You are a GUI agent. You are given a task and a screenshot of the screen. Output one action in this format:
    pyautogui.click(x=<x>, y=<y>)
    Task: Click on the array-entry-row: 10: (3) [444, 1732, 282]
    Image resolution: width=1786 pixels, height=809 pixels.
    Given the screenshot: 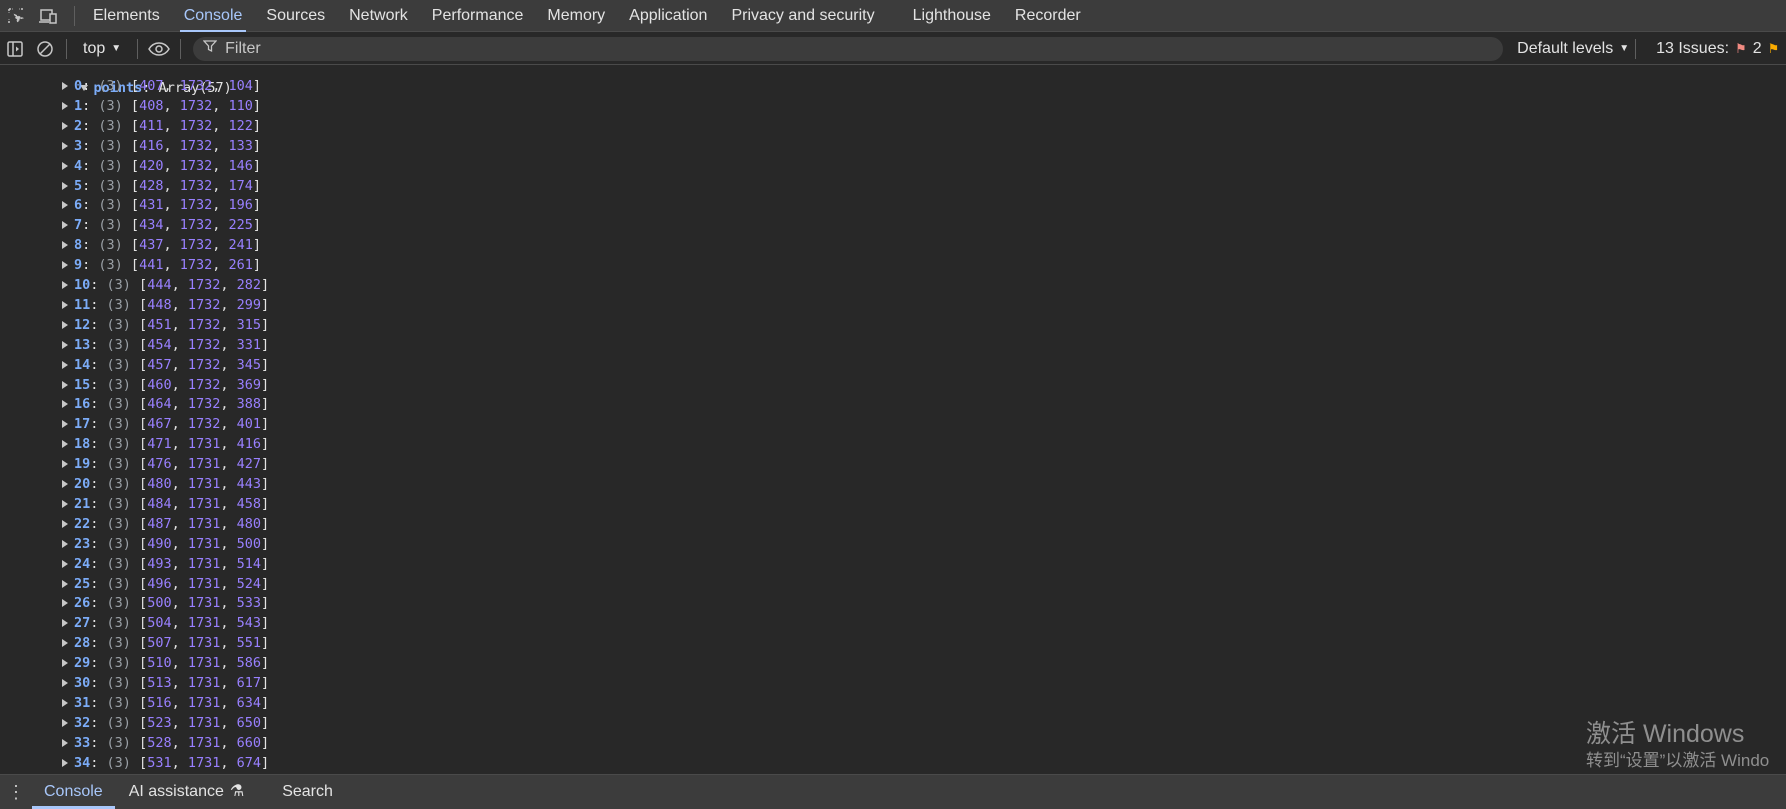 What is the action you would take?
    pyautogui.click(x=165, y=285)
    